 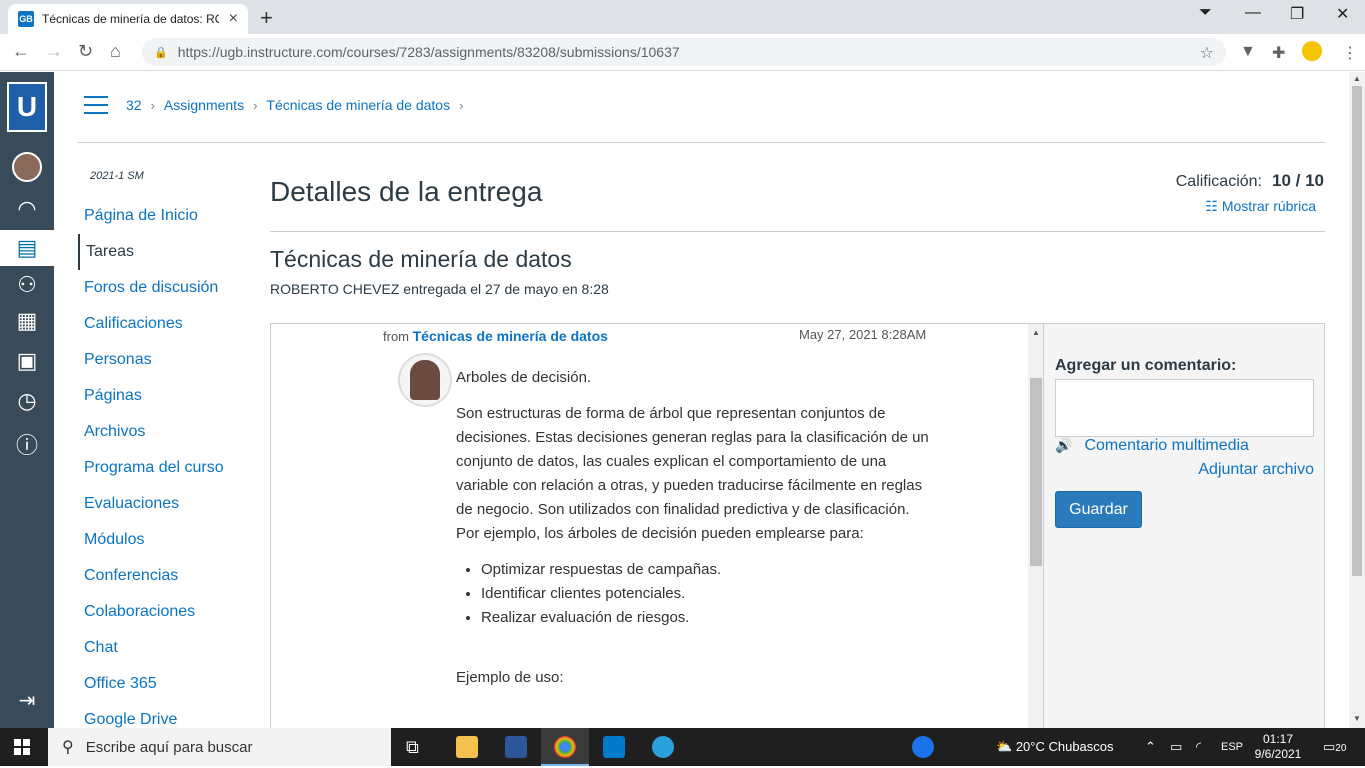 I want to click on history-icon: ◷, so click(x=27, y=401).